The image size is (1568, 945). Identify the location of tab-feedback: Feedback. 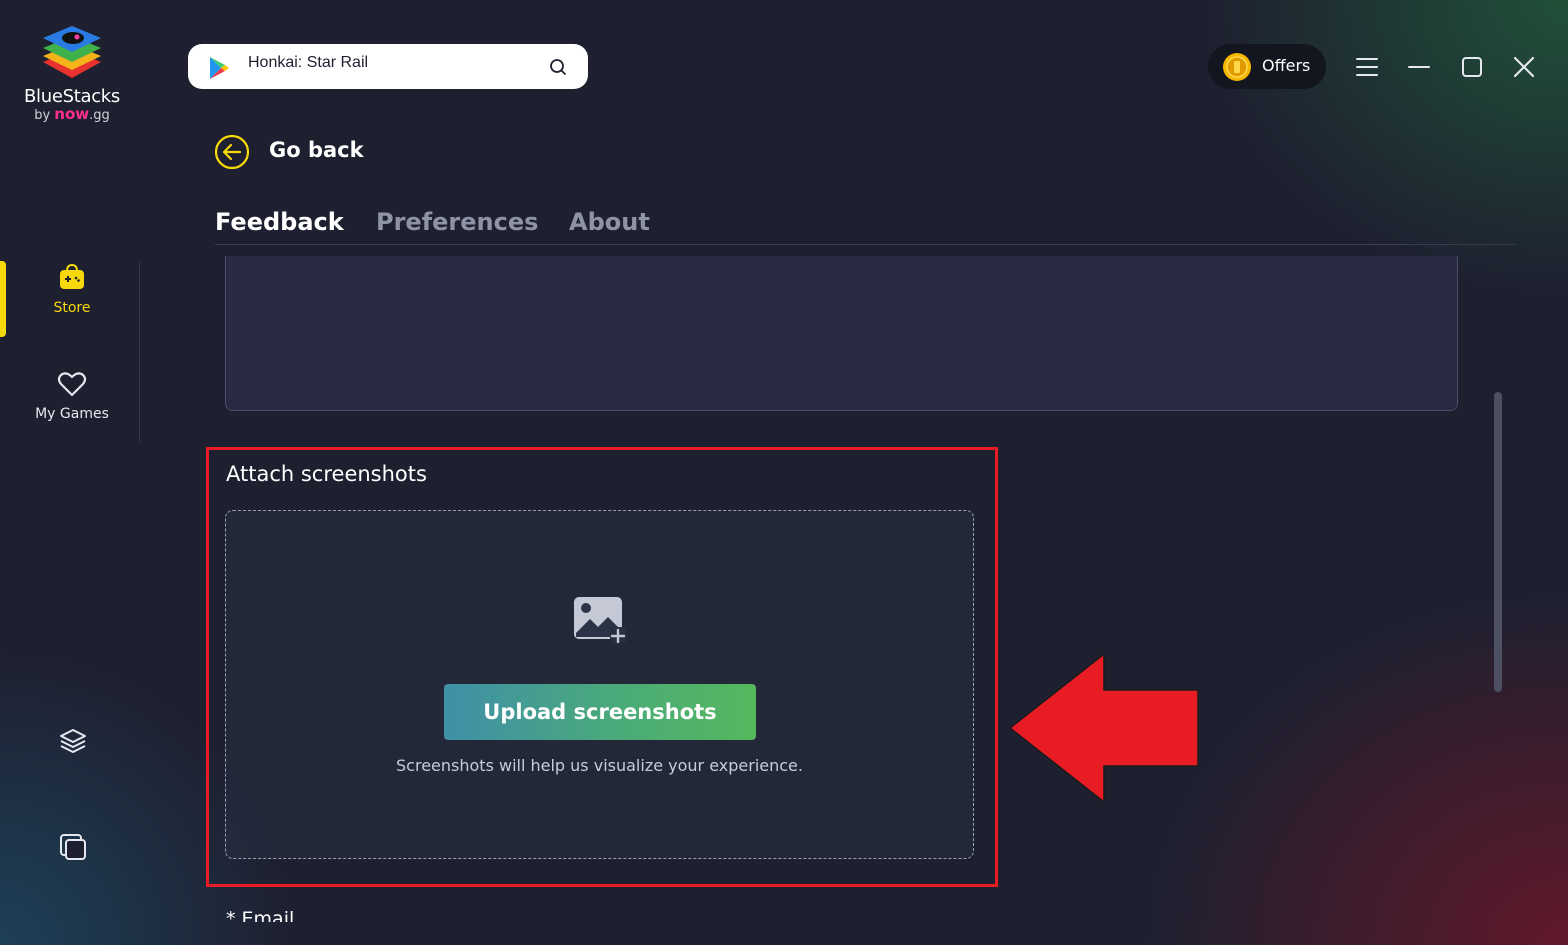
(279, 222).